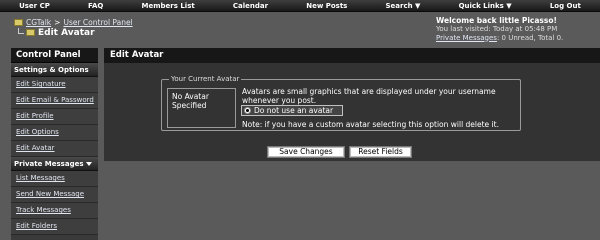  Describe the element at coordinates (352, 55) in the screenshot. I see `panel-title: Edit Avatar` at that location.